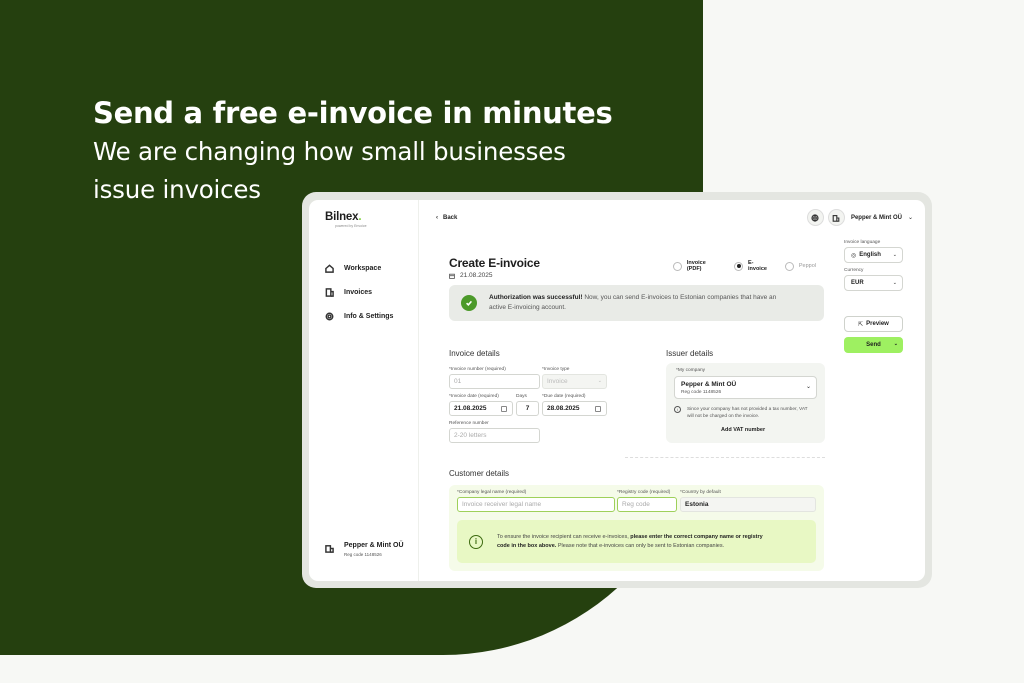 The image size is (1024, 683). What do you see at coordinates (745, 387) in the screenshot?
I see `my-company-select: Pepper & Mint OÜ Reg code 1148526 ⌄` at bounding box center [745, 387].